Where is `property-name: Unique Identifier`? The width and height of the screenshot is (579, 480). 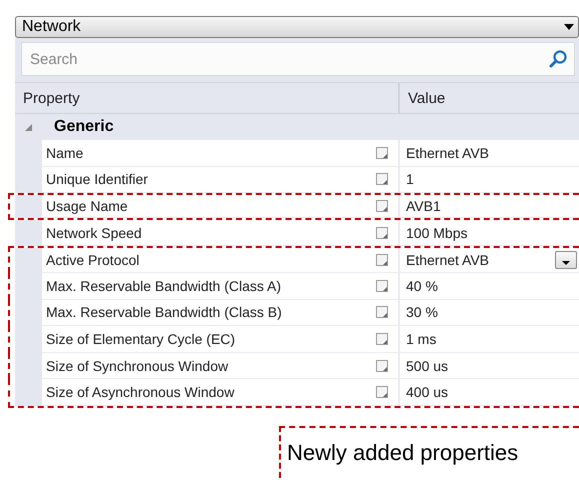 property-name: Unique Identifier is located at coordinates (97, 179).